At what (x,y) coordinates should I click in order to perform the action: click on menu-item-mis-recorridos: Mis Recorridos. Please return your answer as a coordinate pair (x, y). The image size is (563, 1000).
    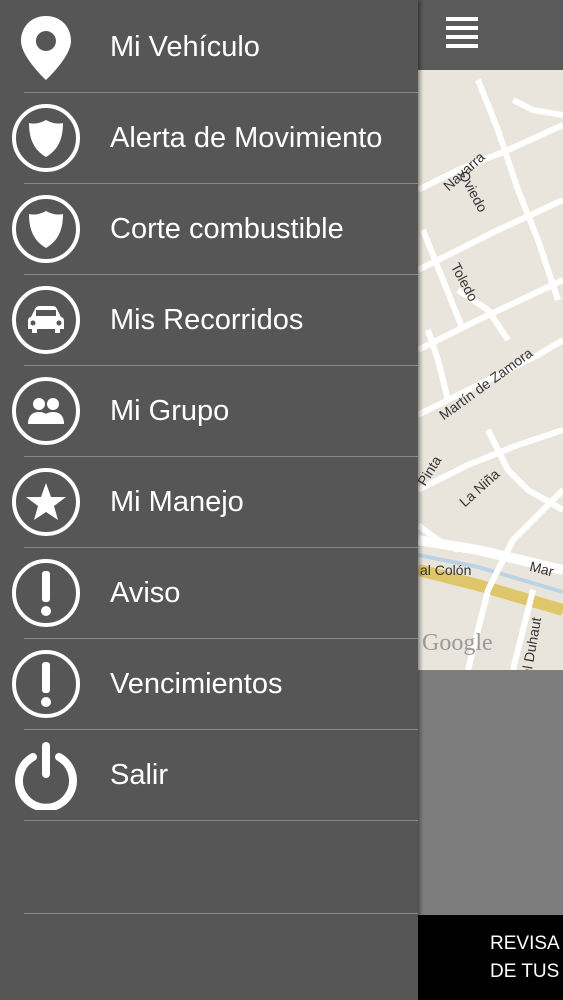
    Looking at the image, I should click on (209, 320).